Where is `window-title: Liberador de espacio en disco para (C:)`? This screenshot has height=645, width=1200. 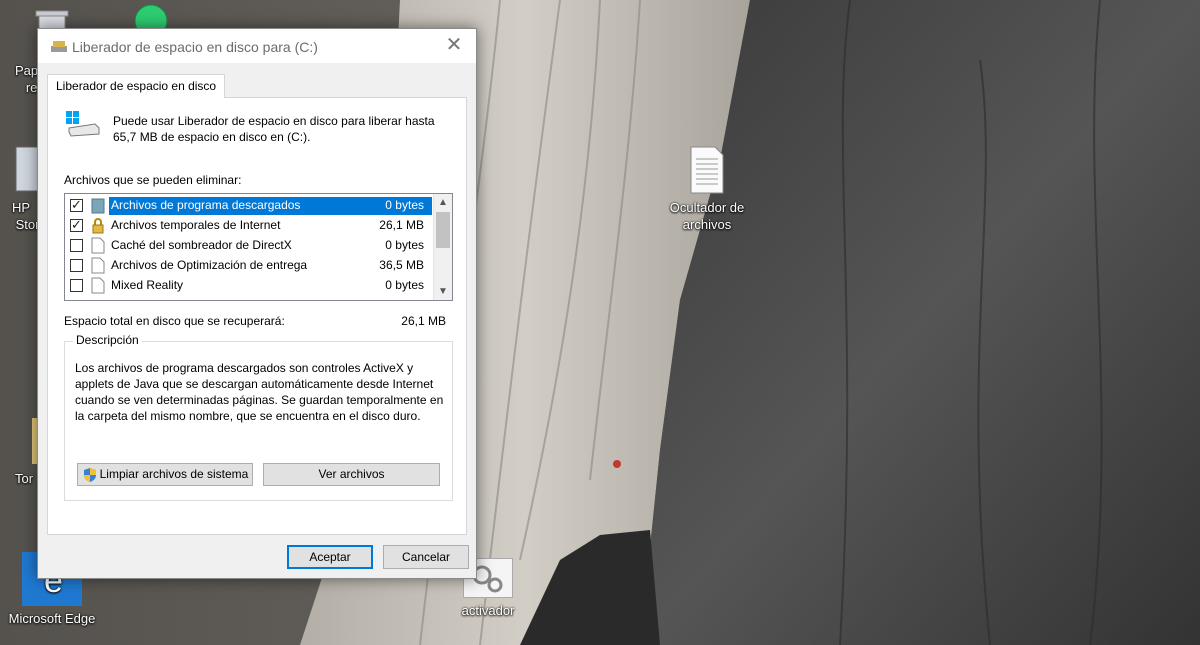
window-title: Liberador de espacio en disco para (C:) is located at coordinates (195, 47).